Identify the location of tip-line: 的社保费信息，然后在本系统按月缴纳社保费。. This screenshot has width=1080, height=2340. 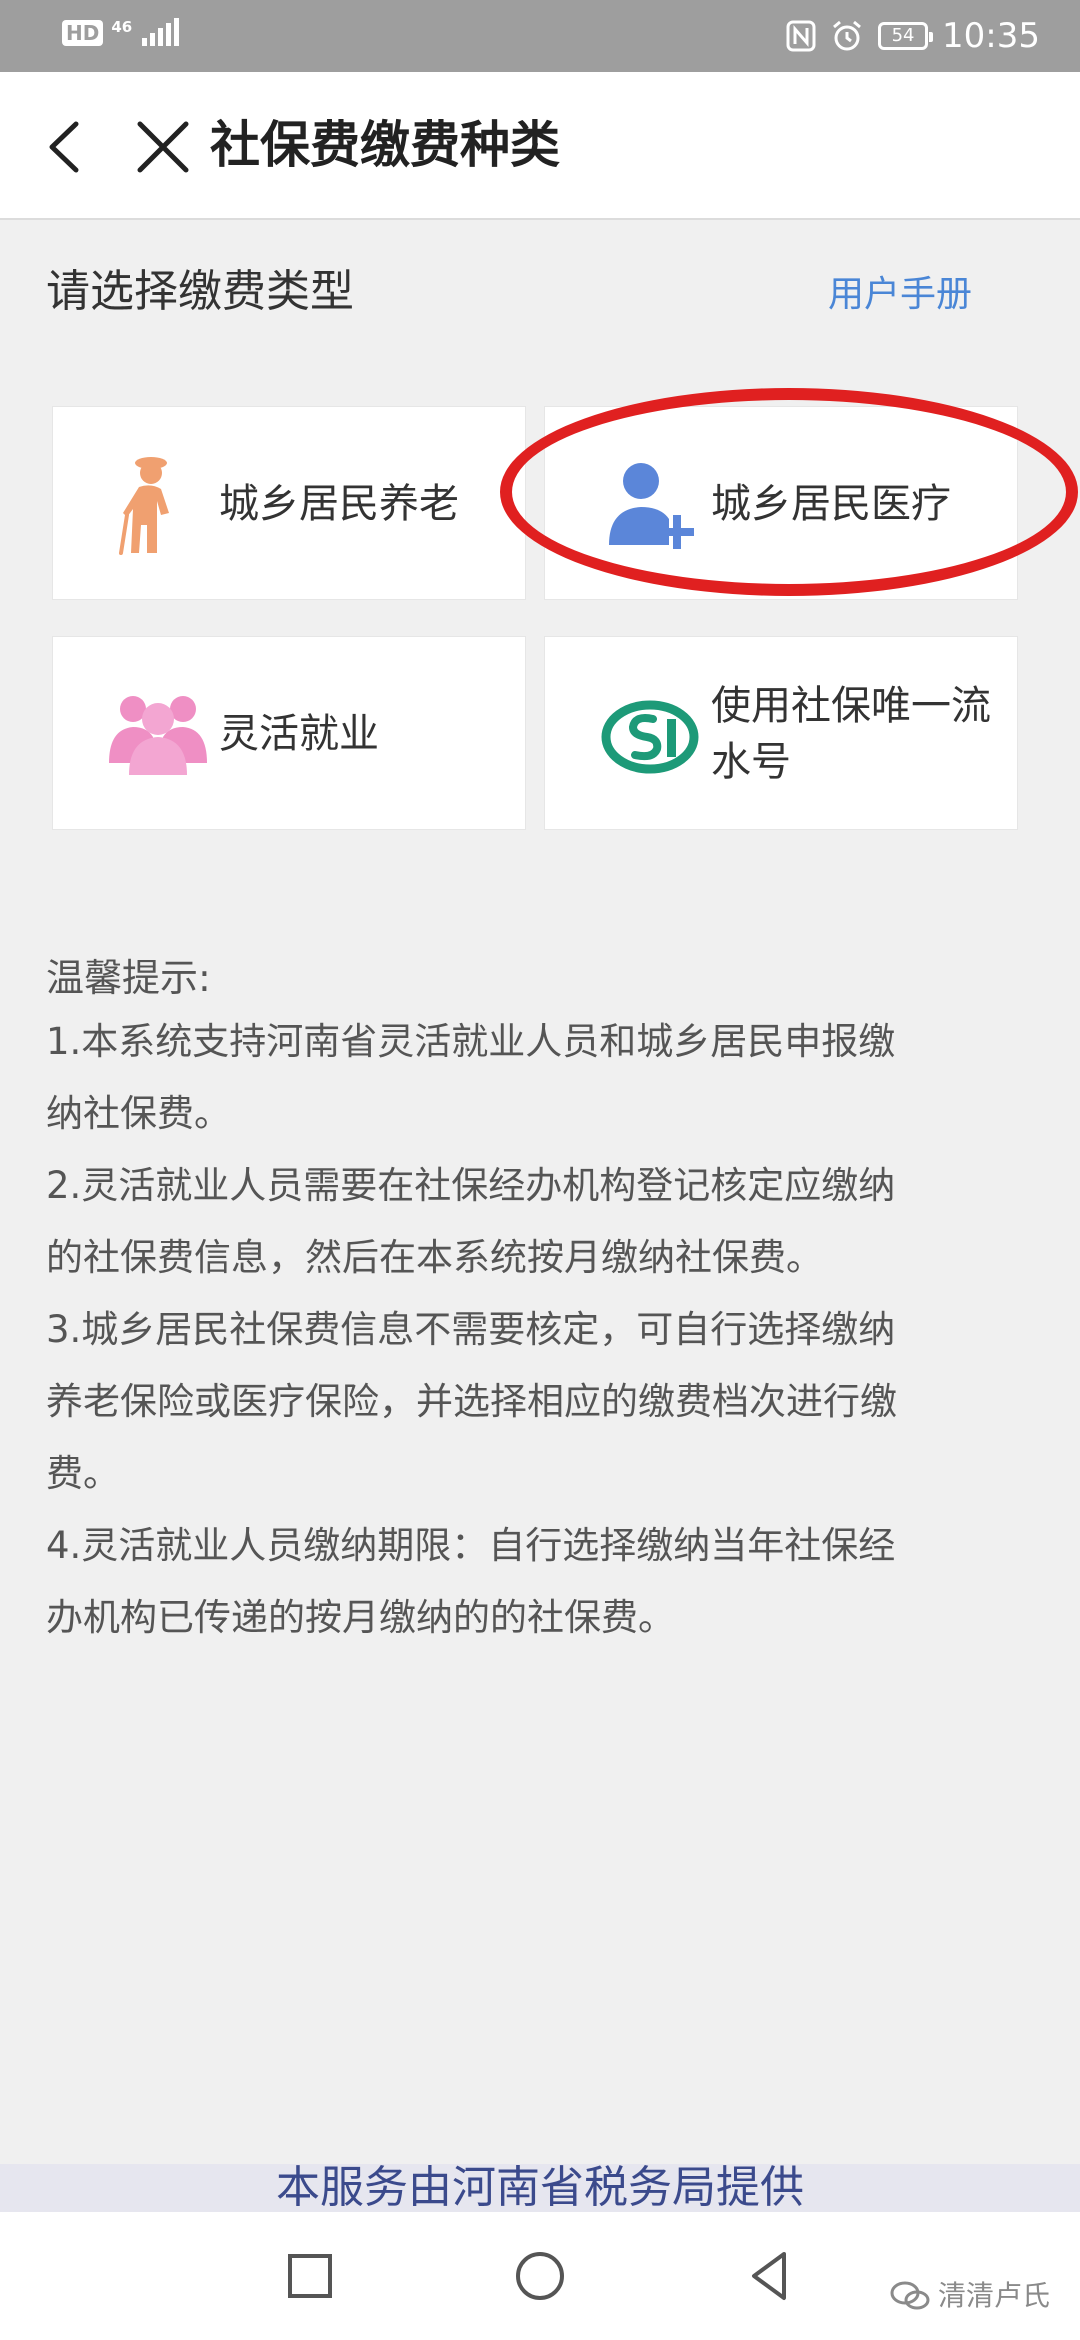
(434, 1257).